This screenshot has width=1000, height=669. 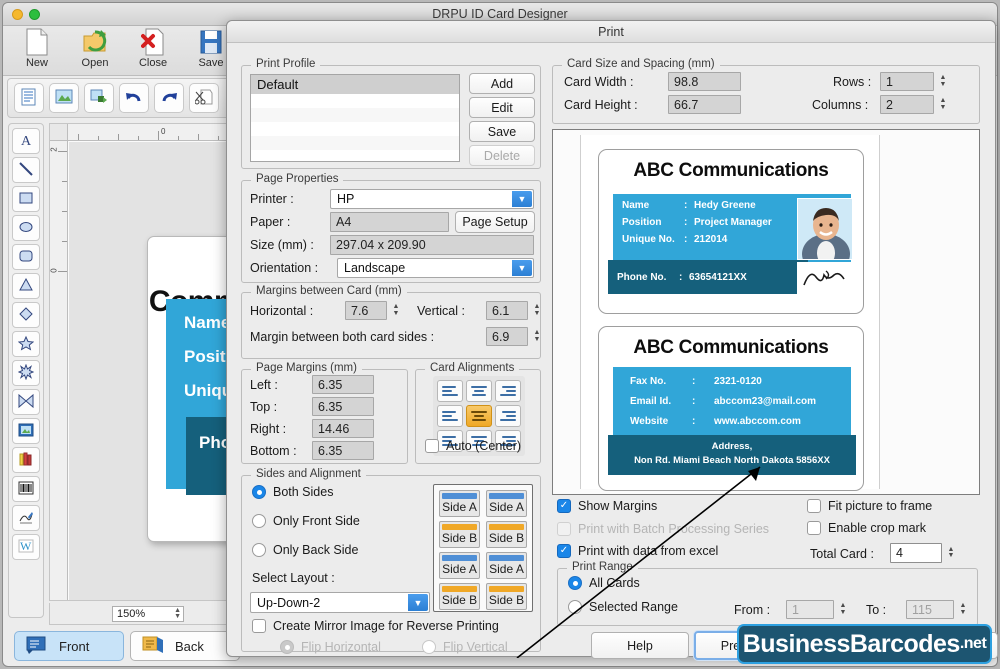 What do you see at coordinates (26, 373) in the screenshot?
I see `starburst-tool-button` at bounding box center [26, 373].